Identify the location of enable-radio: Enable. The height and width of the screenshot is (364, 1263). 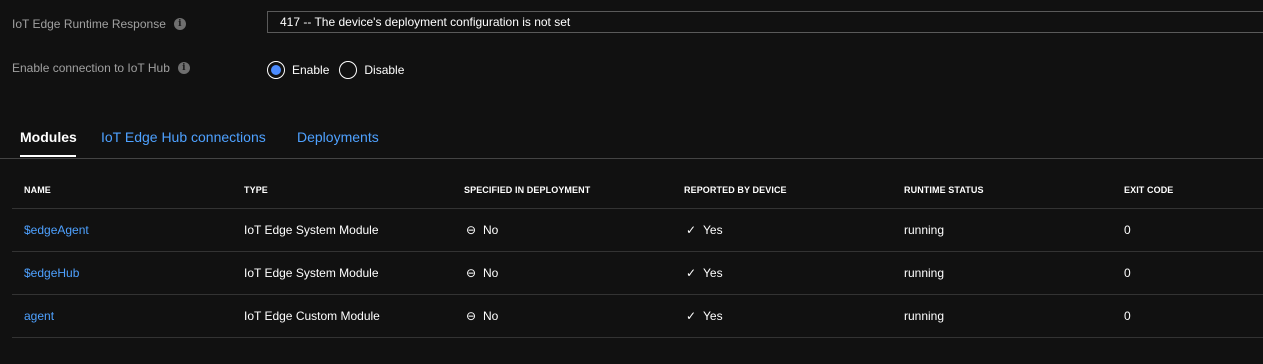
(298, 70).